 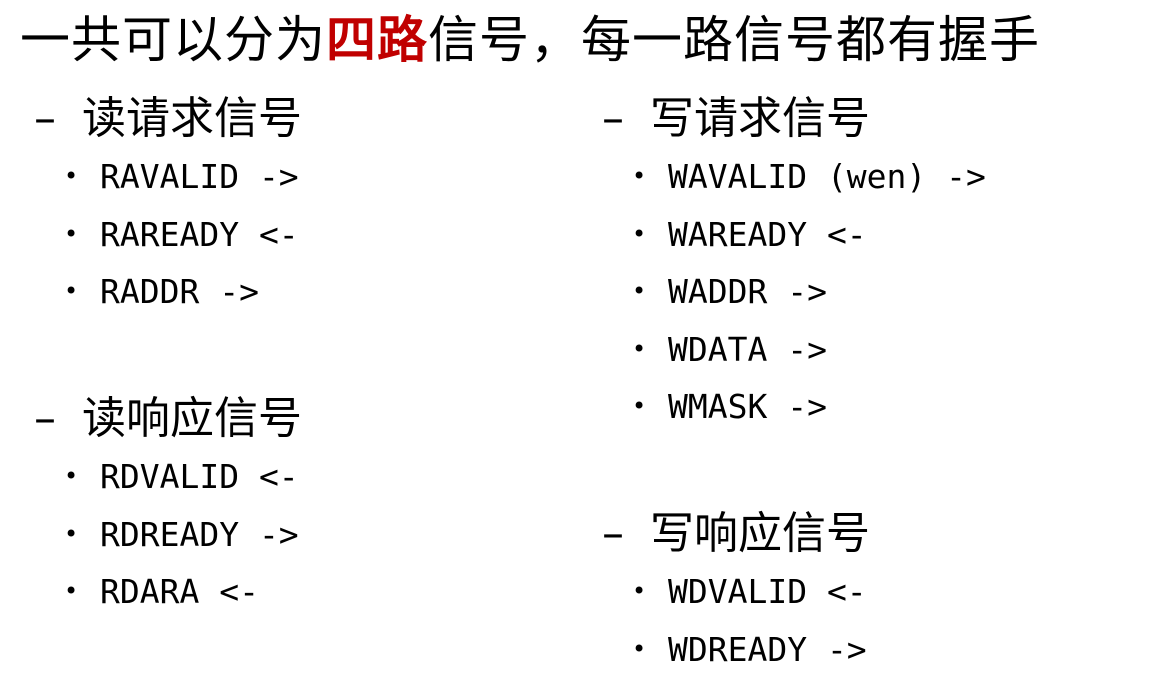 What do you see at coordinates (199, 534) in the screenshot?
I see `signal-label: RDREADY ->` at bounding box center [199, 534].